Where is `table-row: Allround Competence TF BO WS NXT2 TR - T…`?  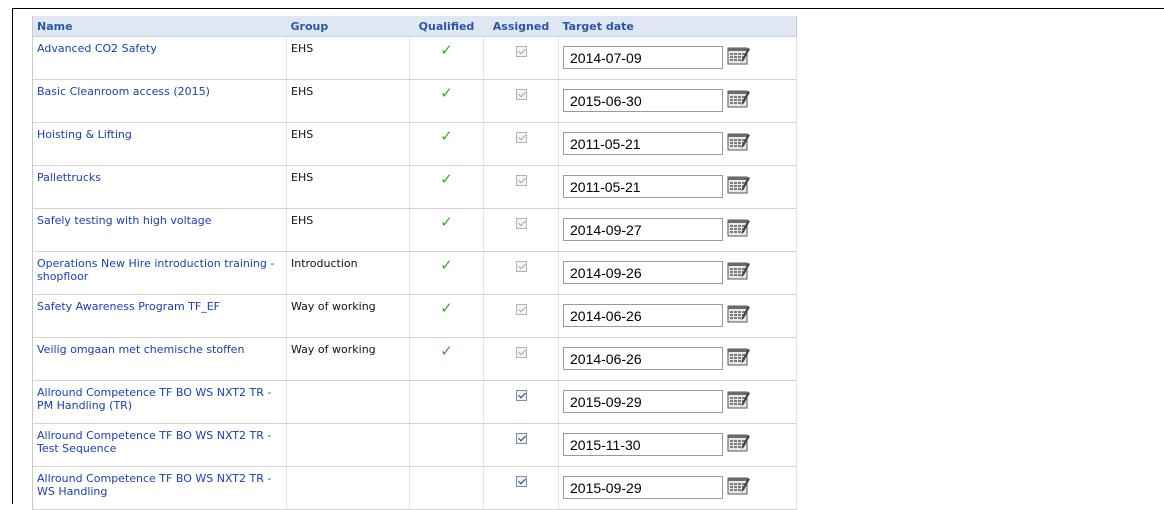 table-row: Allround Competence TF BO WS NXT2 TR - T… is located at coordinates (414, 445).